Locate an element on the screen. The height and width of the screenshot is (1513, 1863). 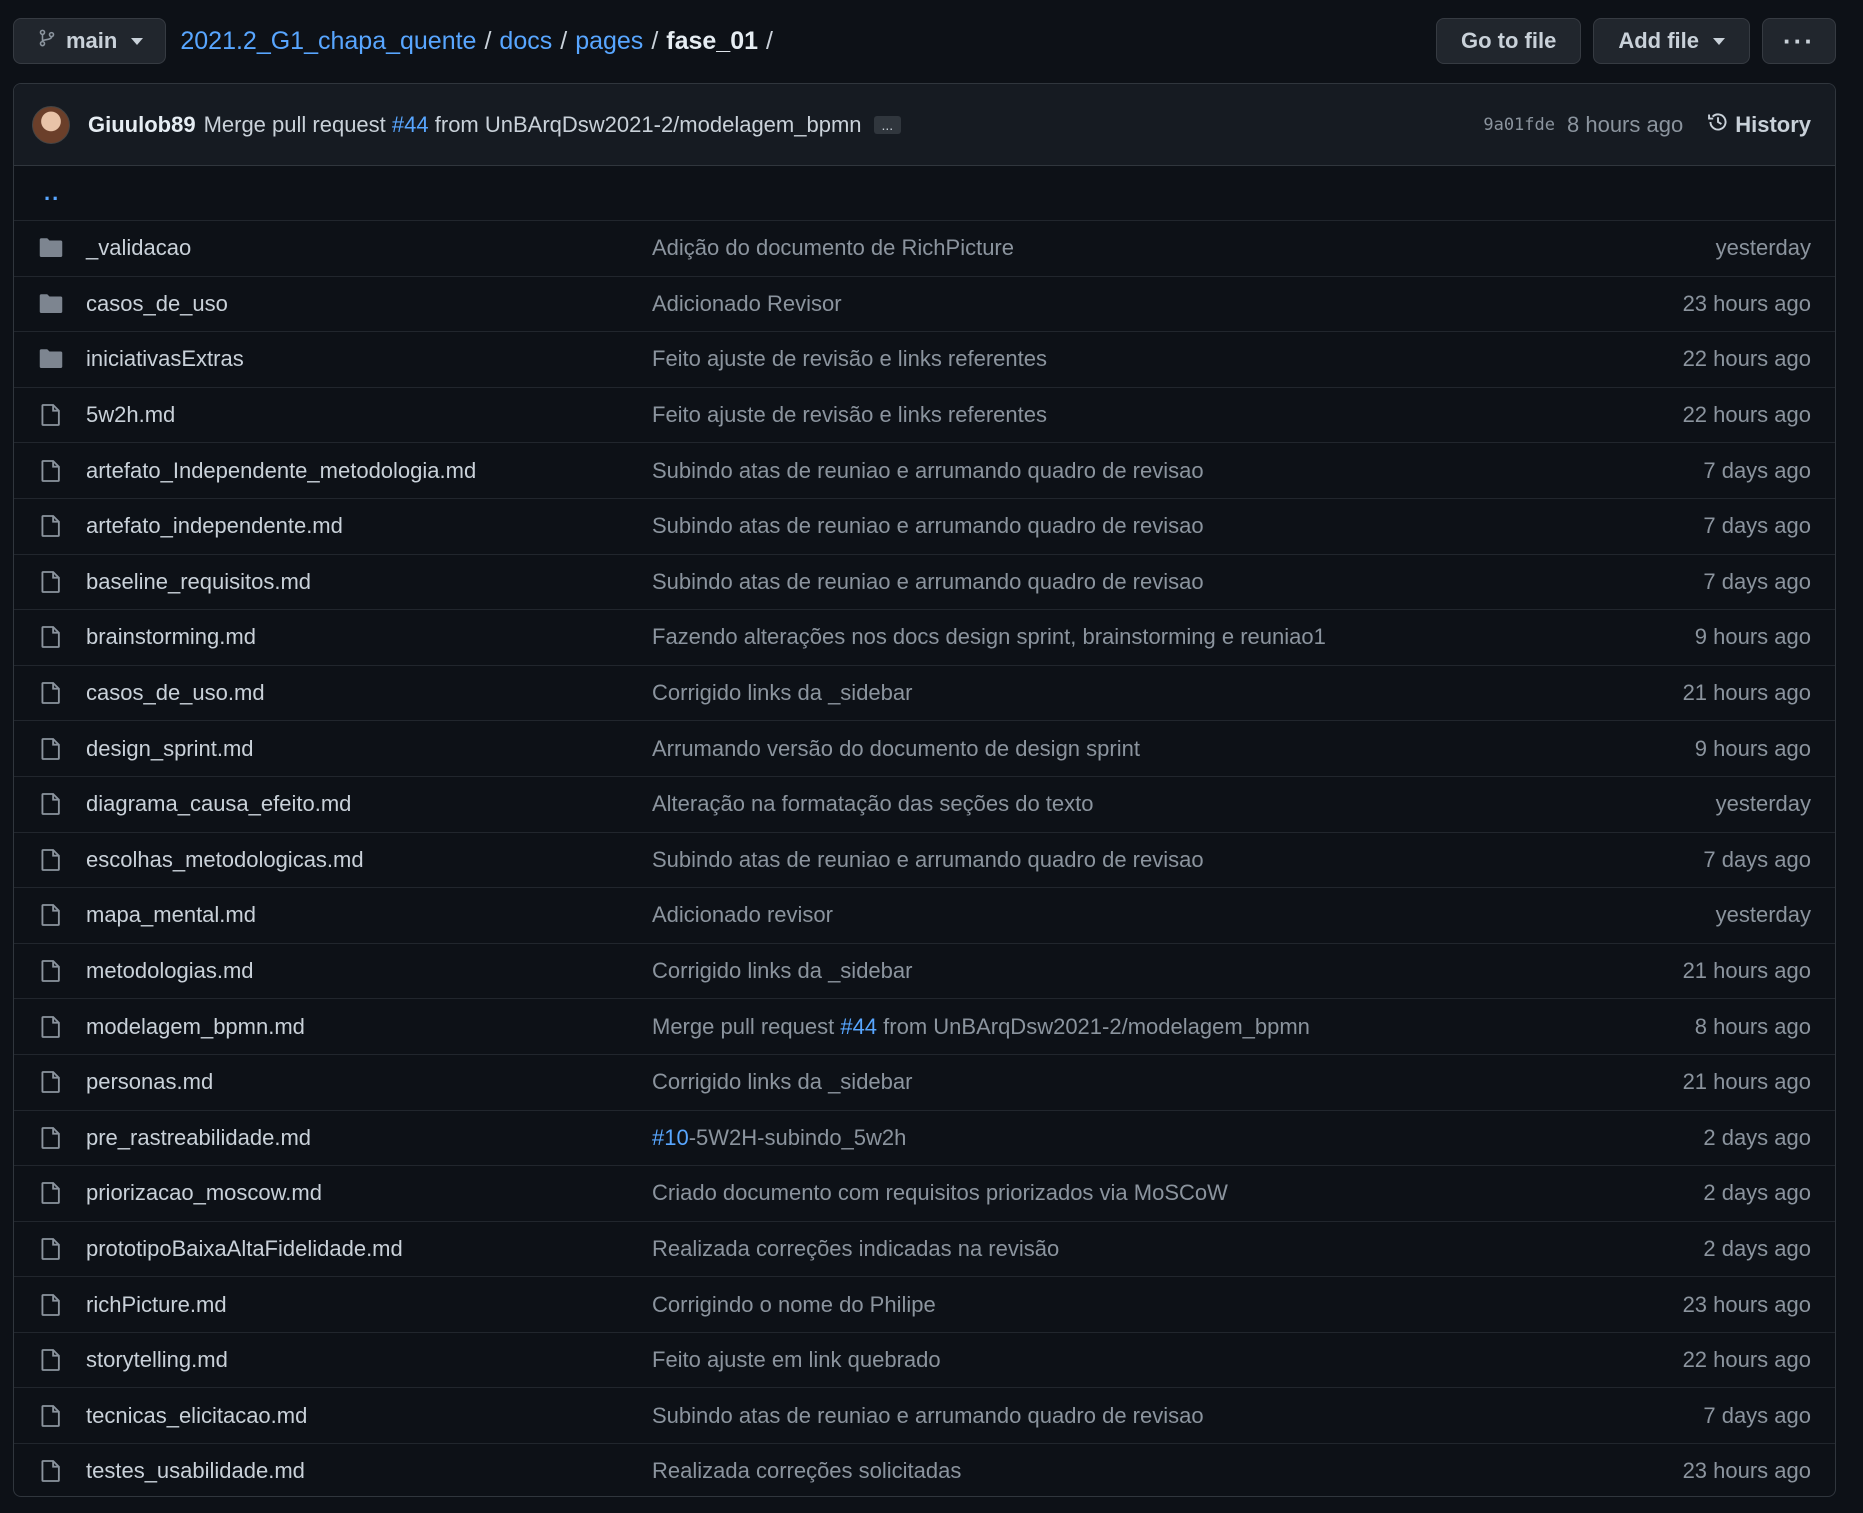
go-to-file-button: Go to file is located at coordinates (1509, 41).